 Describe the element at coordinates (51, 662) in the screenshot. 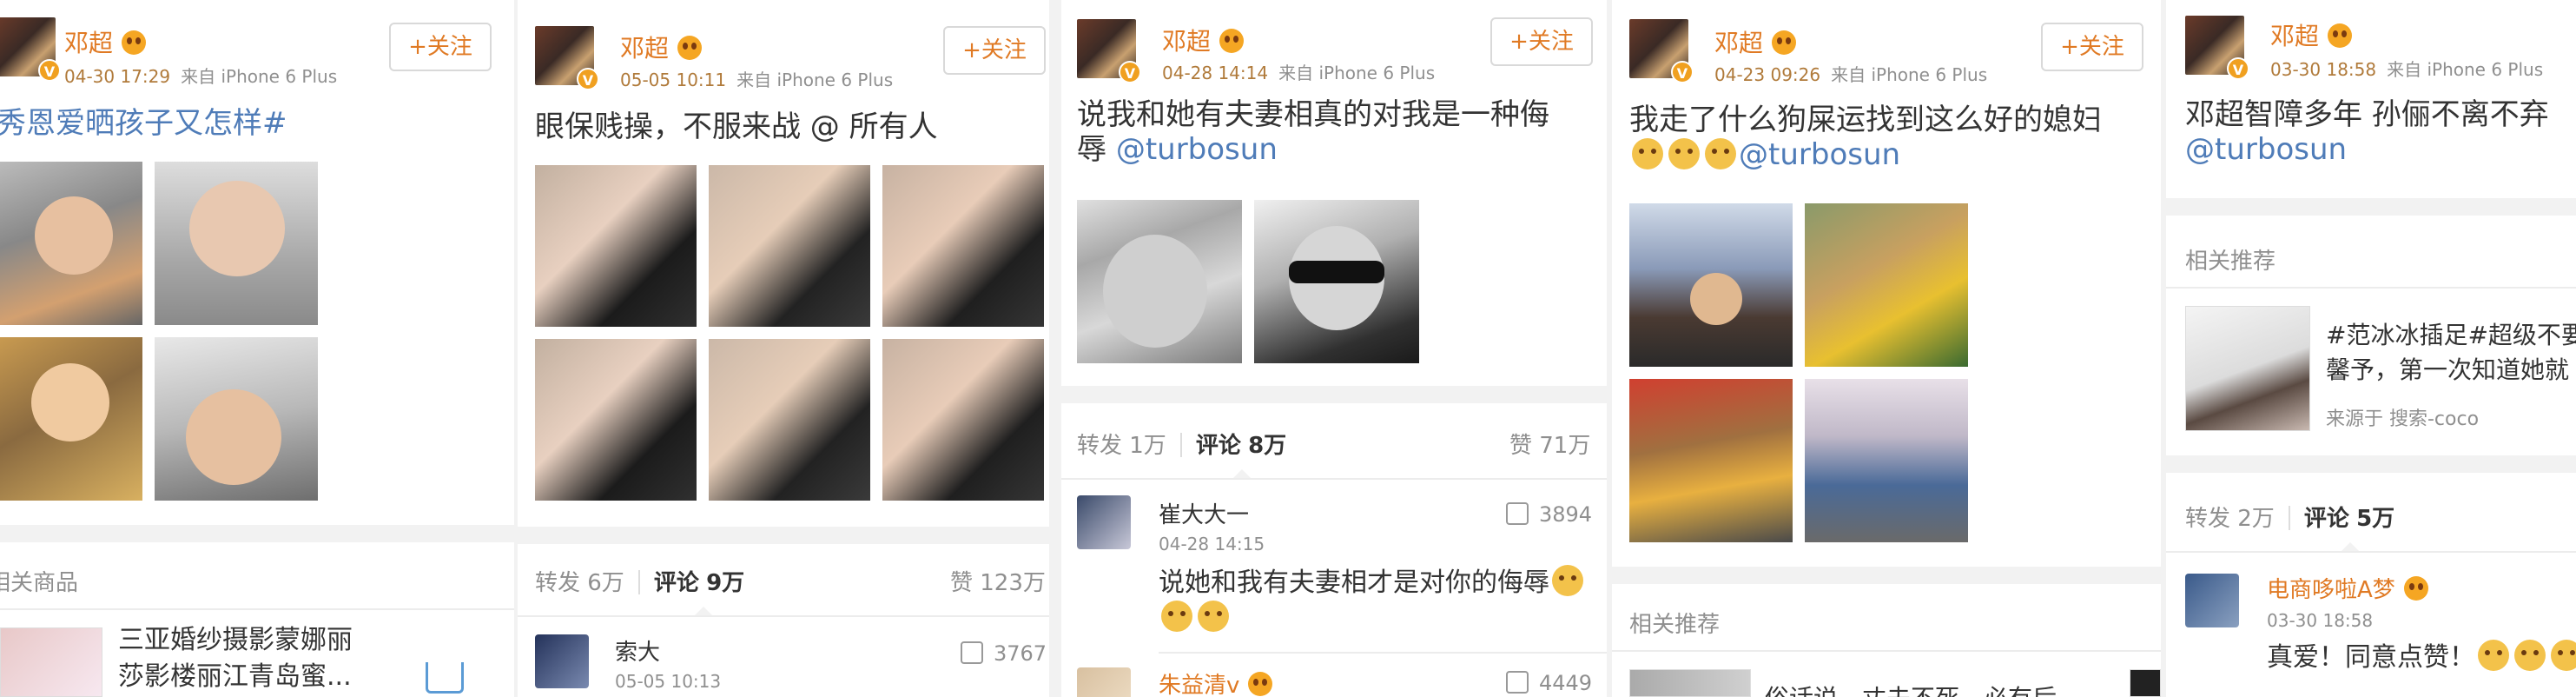

I see `product-thumbnail` at that location.